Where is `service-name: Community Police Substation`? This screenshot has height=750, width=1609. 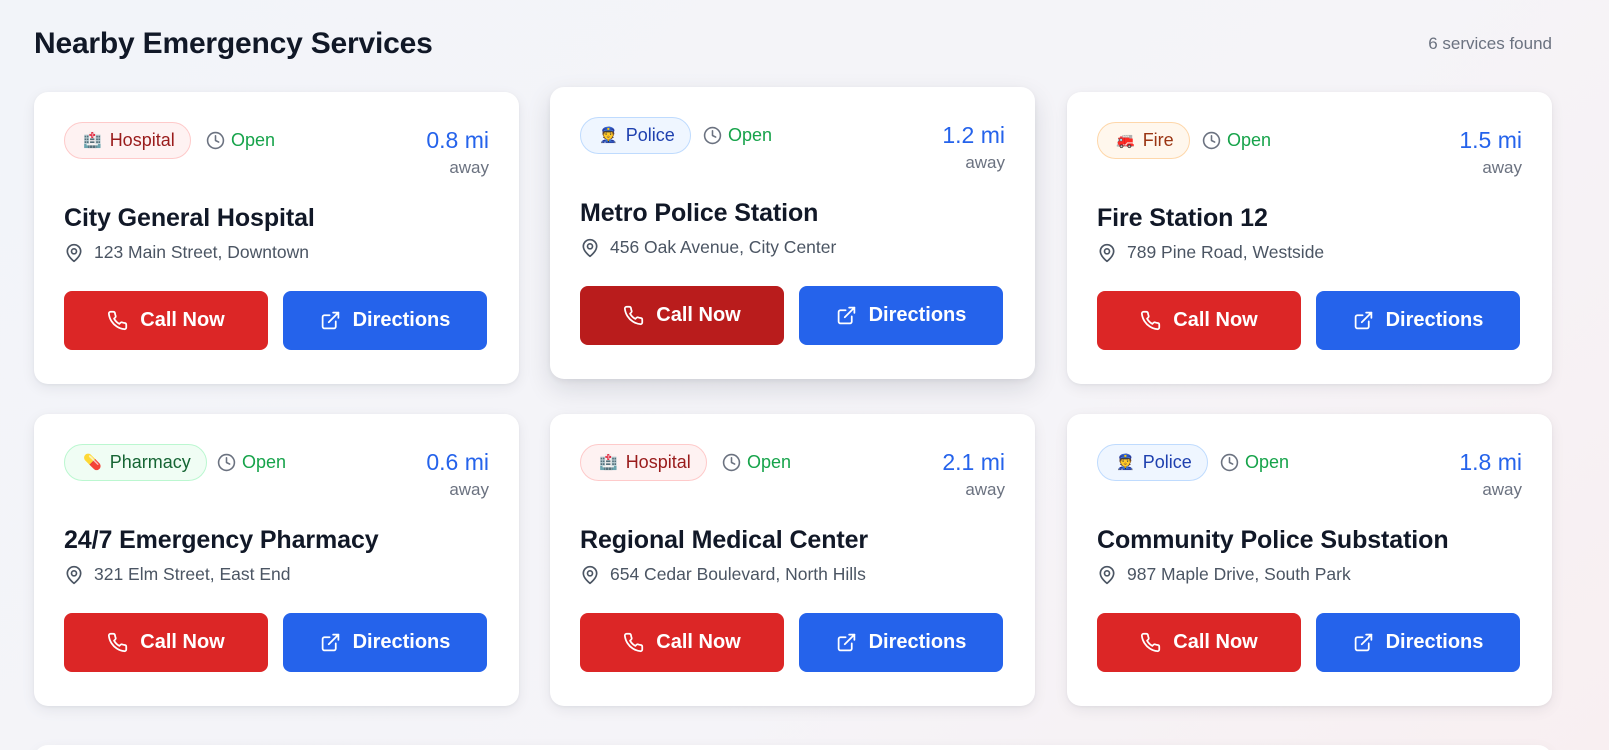 service-name: Community Police Substation is located at coordinates (1273, 540).